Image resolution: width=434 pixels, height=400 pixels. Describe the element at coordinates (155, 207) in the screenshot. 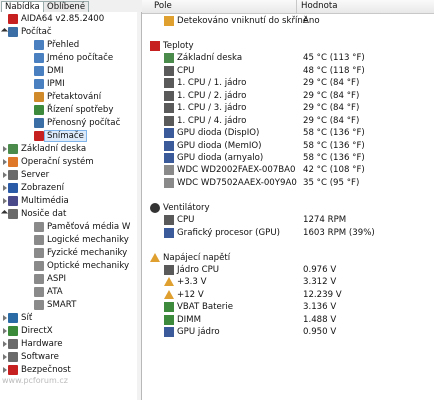

I see `fan-icon` at that location.